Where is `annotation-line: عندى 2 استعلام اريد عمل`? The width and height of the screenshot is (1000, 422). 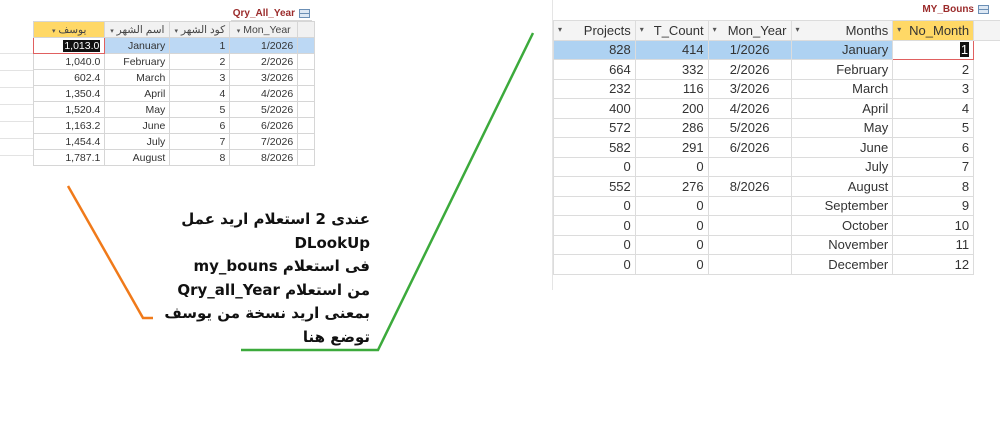 annotation-line: عندى 2 استعلام اريد عمل is located at coordinates (275, 219).